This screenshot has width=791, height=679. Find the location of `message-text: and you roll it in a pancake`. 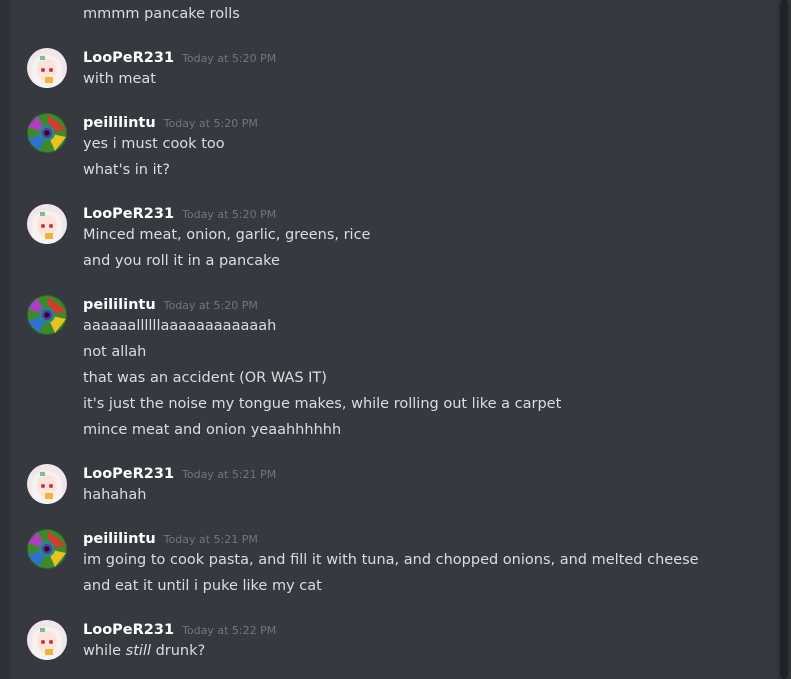

message-text: and you roll it in a pancake is located at coordinates (181, 261).